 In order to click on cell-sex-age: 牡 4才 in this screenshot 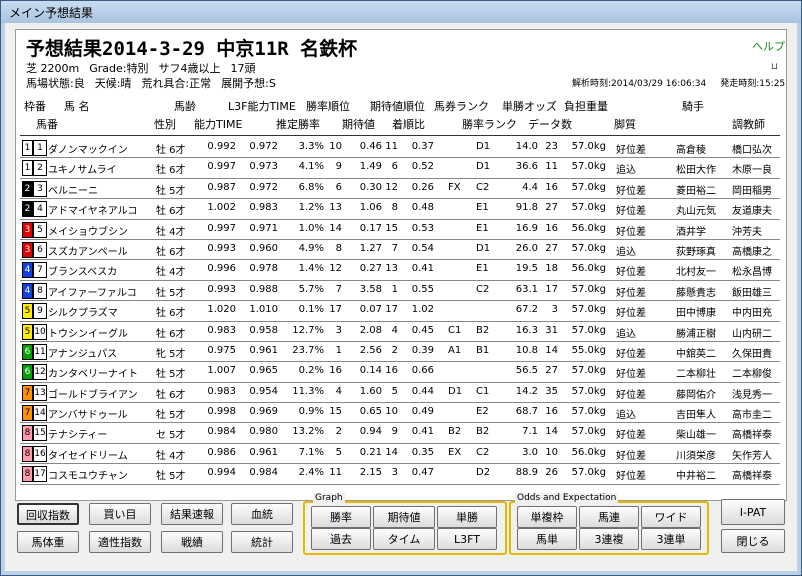, I will do `click(171, 273)`.